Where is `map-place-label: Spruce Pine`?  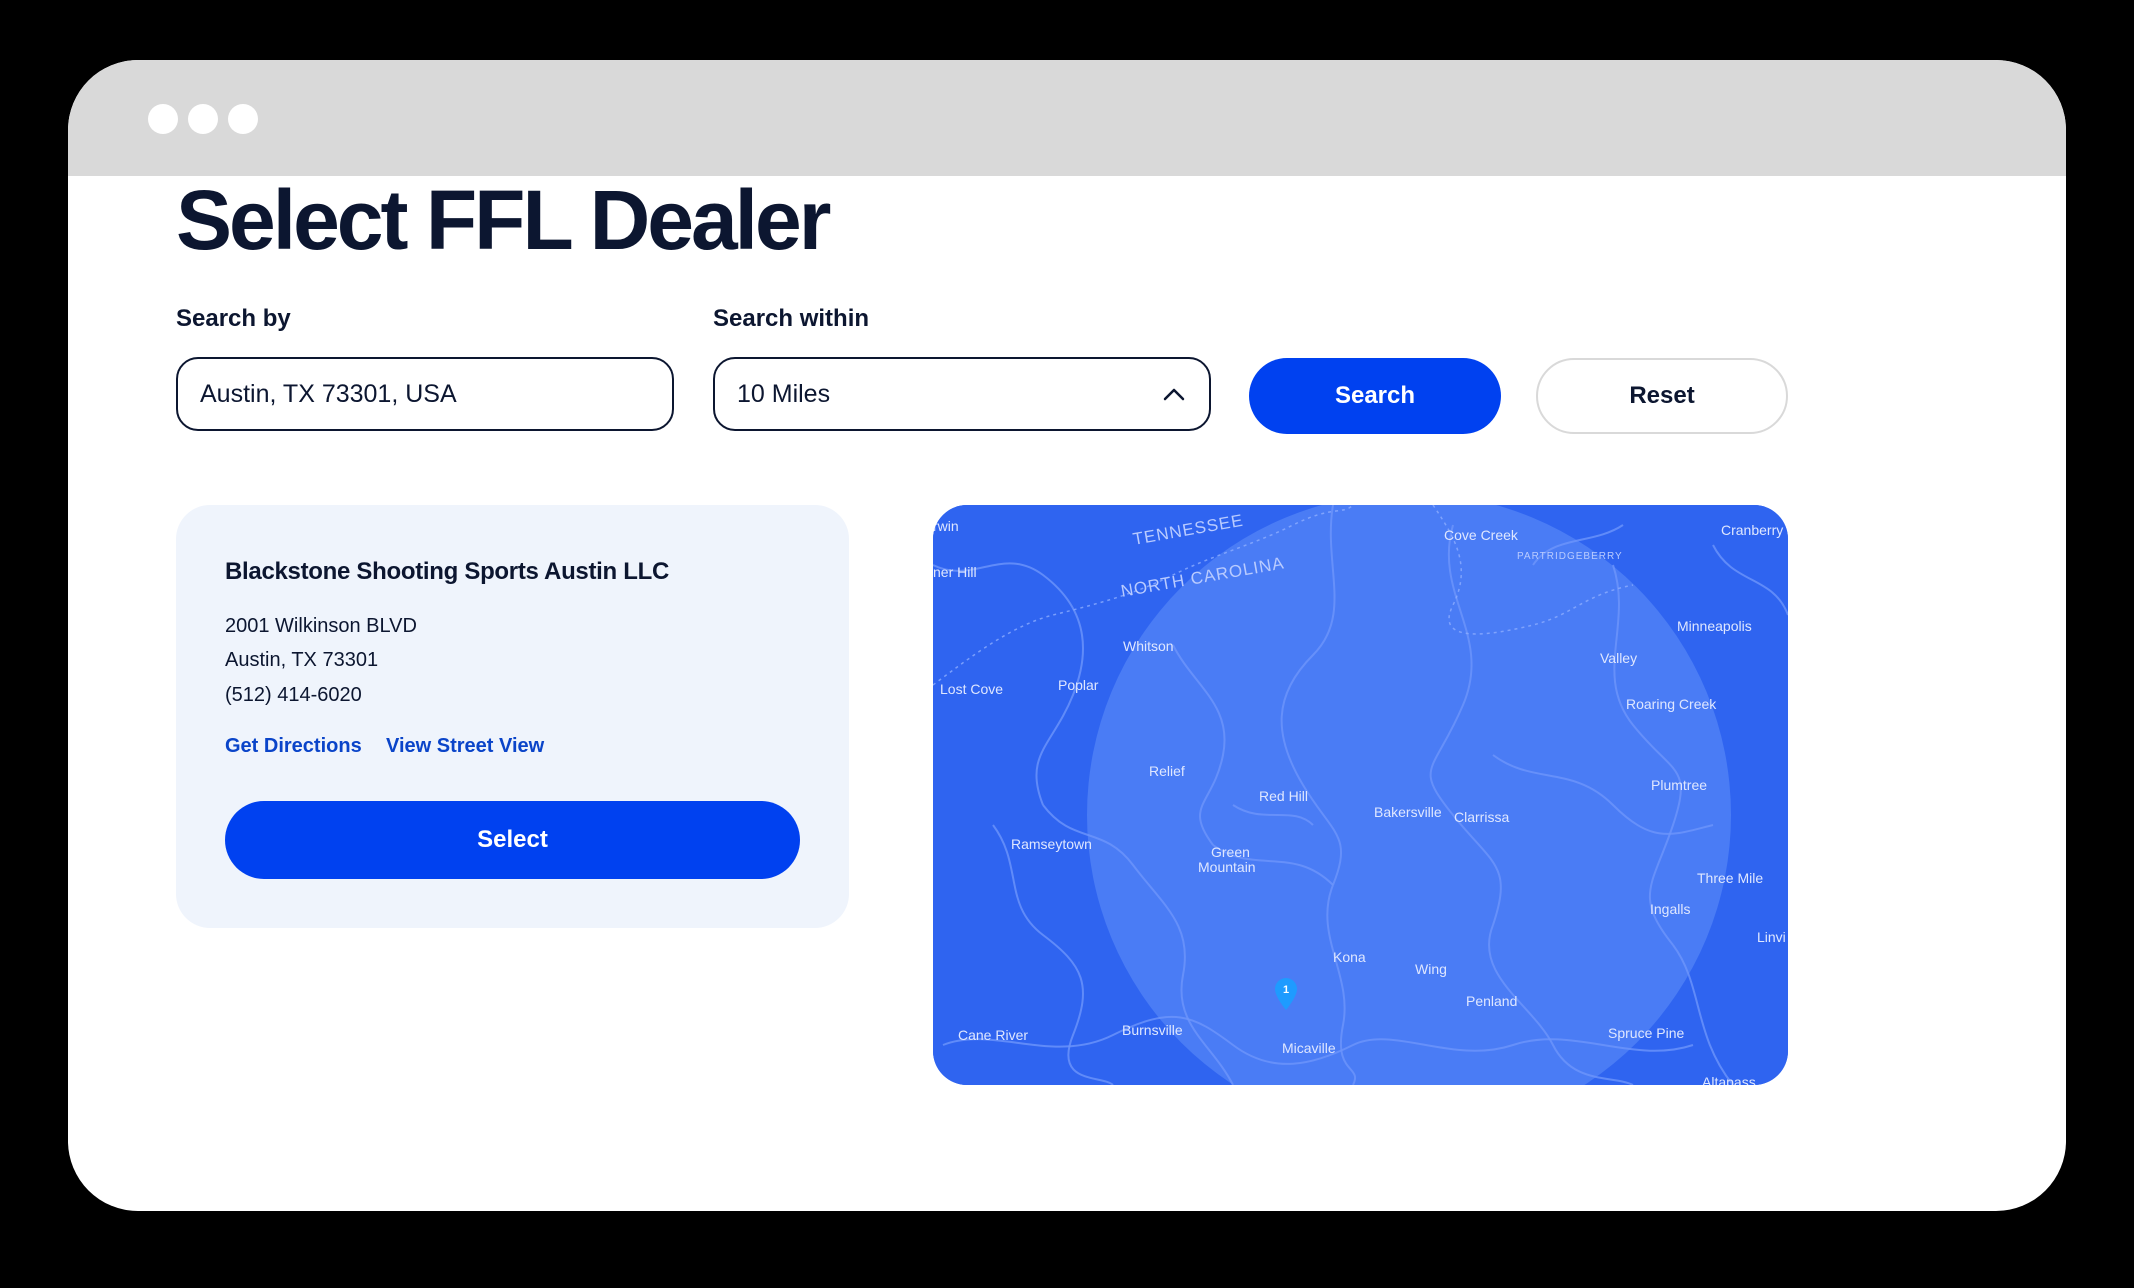 map-place-label: Spruce Pine is located at coordinates (1646, 1033).